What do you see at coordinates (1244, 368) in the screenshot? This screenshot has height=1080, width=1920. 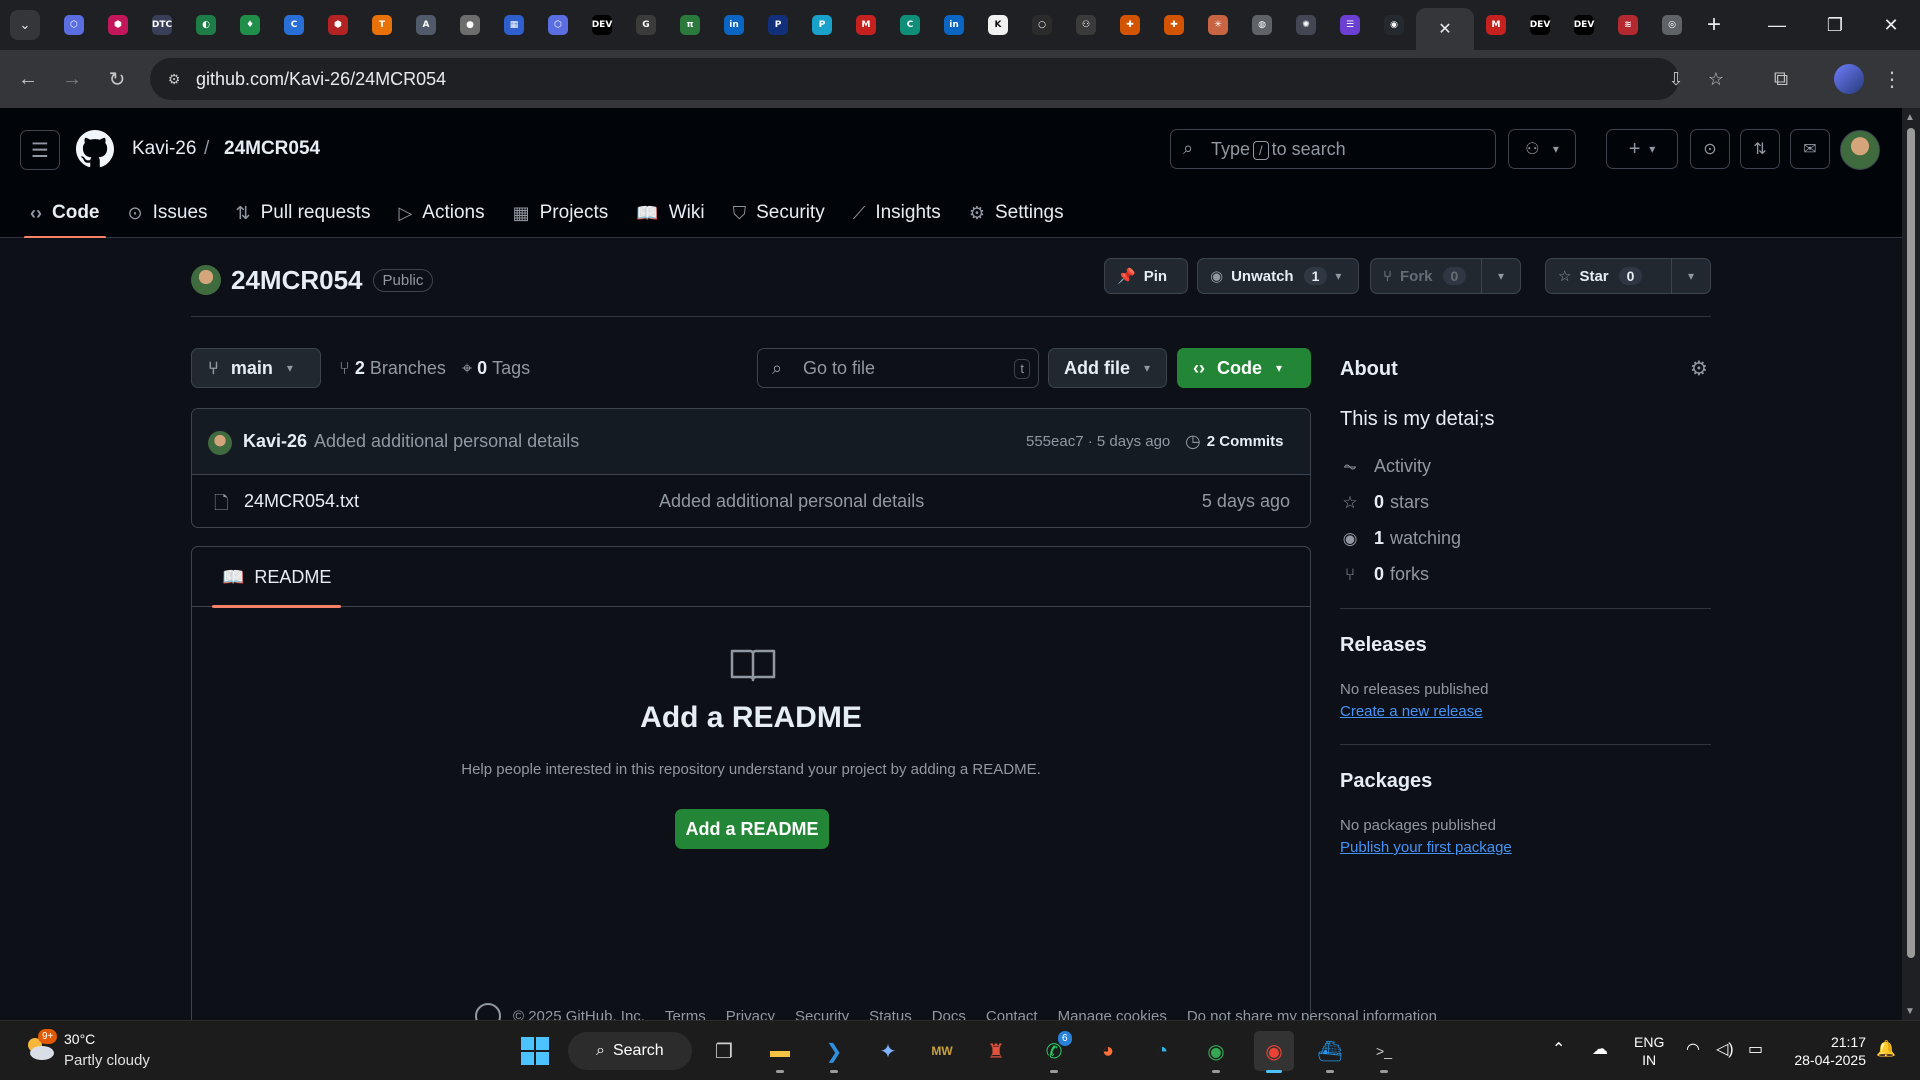 I see `code-button: ‹› Code ▾` at bounding box center [1244, 368].